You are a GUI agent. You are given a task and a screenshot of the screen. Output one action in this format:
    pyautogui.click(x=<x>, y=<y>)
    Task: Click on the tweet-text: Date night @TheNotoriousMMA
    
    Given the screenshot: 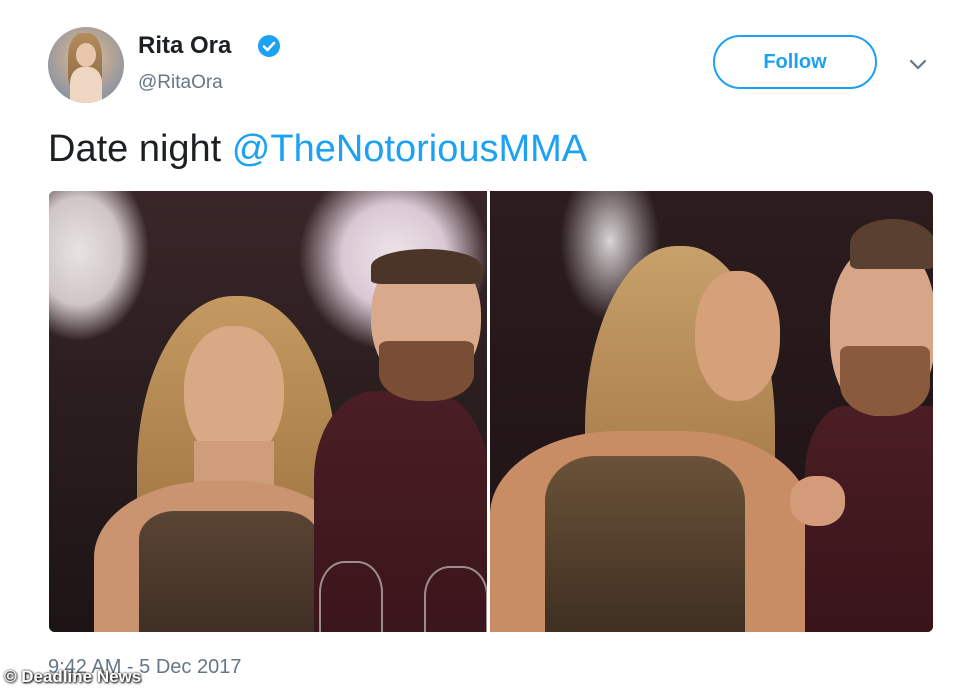 What is the action you would take?
    pyautogui.click(x=317, y=149)
    